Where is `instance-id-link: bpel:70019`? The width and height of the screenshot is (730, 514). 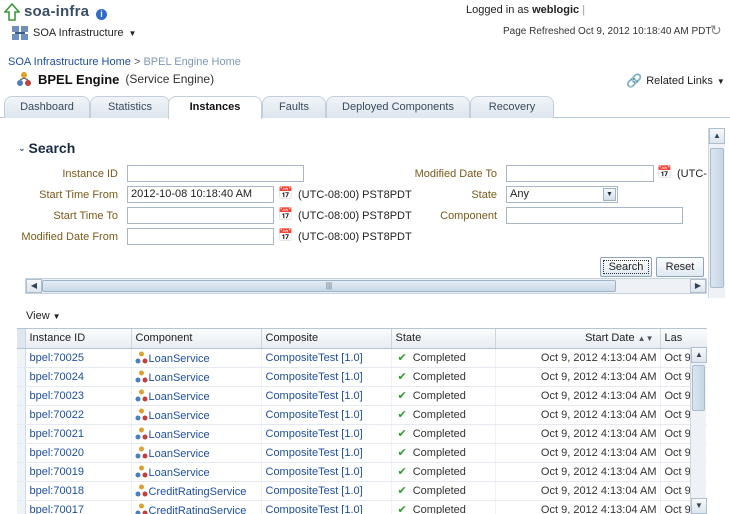
instance-id-link: bpel:70019 is located at coordinates (57, 472).